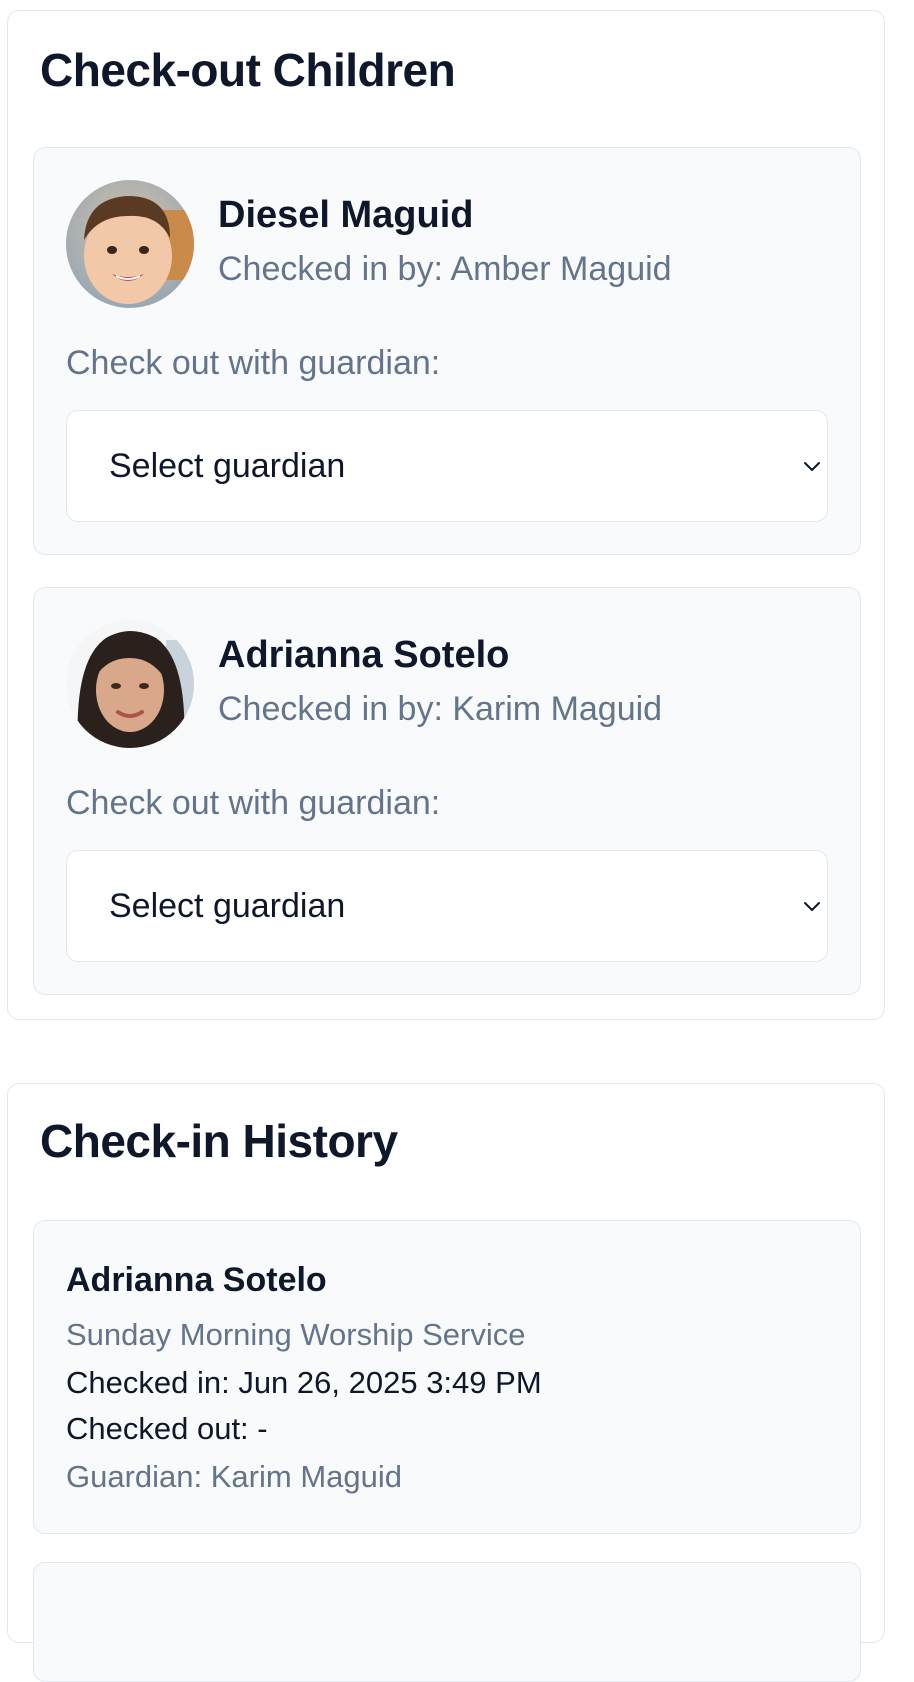 The image size is (914, 1682). I want to click on history-checked-out: Checked out: -, so click(167, 1428).